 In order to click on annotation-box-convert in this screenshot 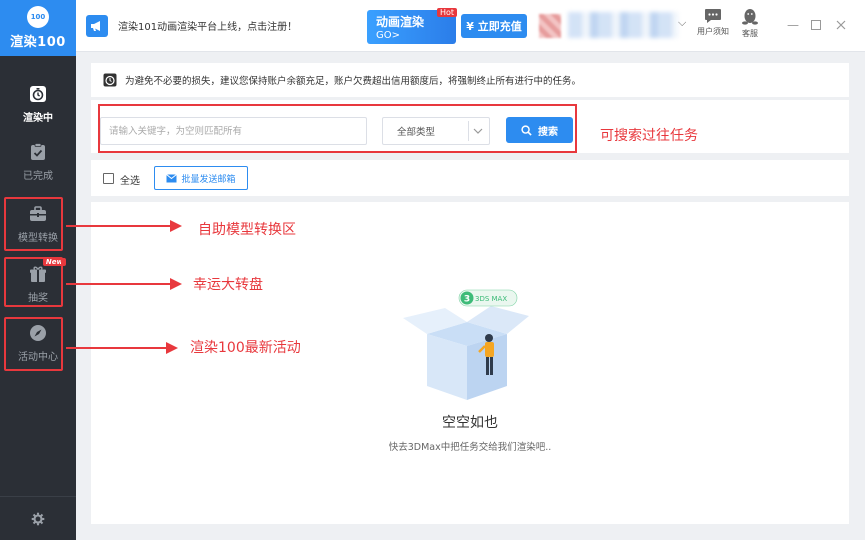, I will do `click(33, 224)`.